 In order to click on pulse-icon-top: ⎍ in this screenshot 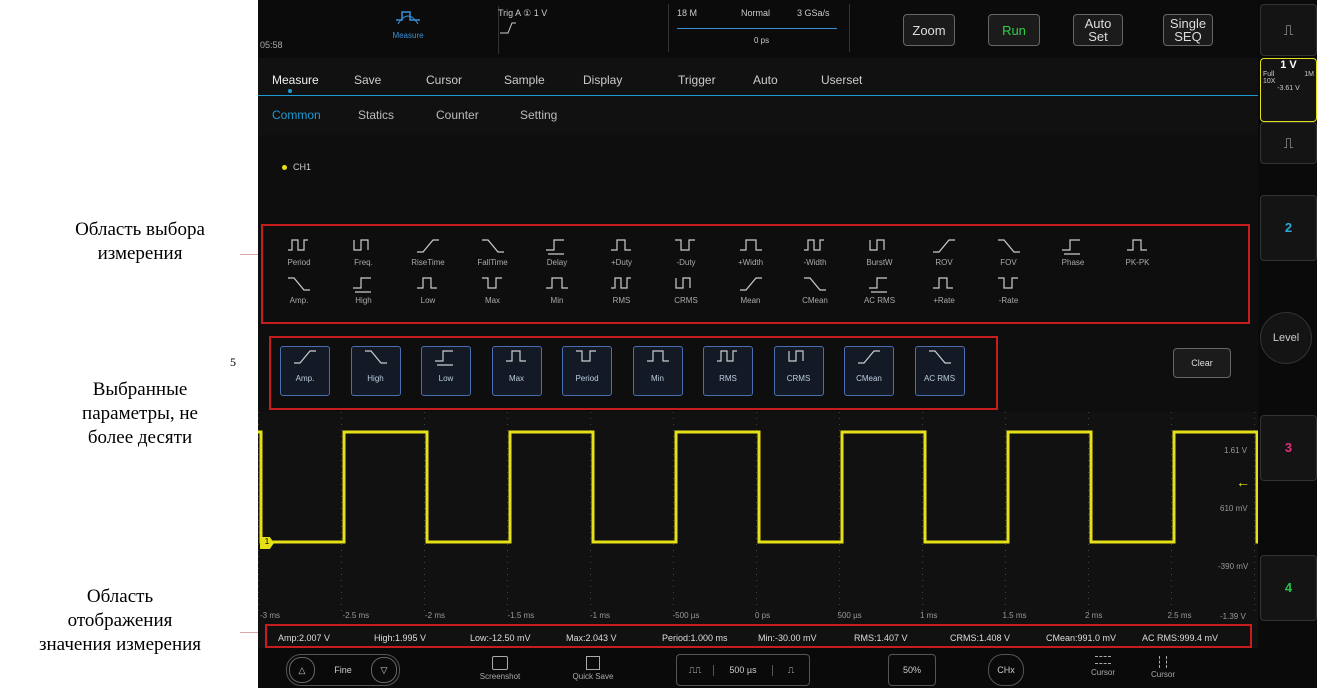, I will do `click(1288, 30)`.